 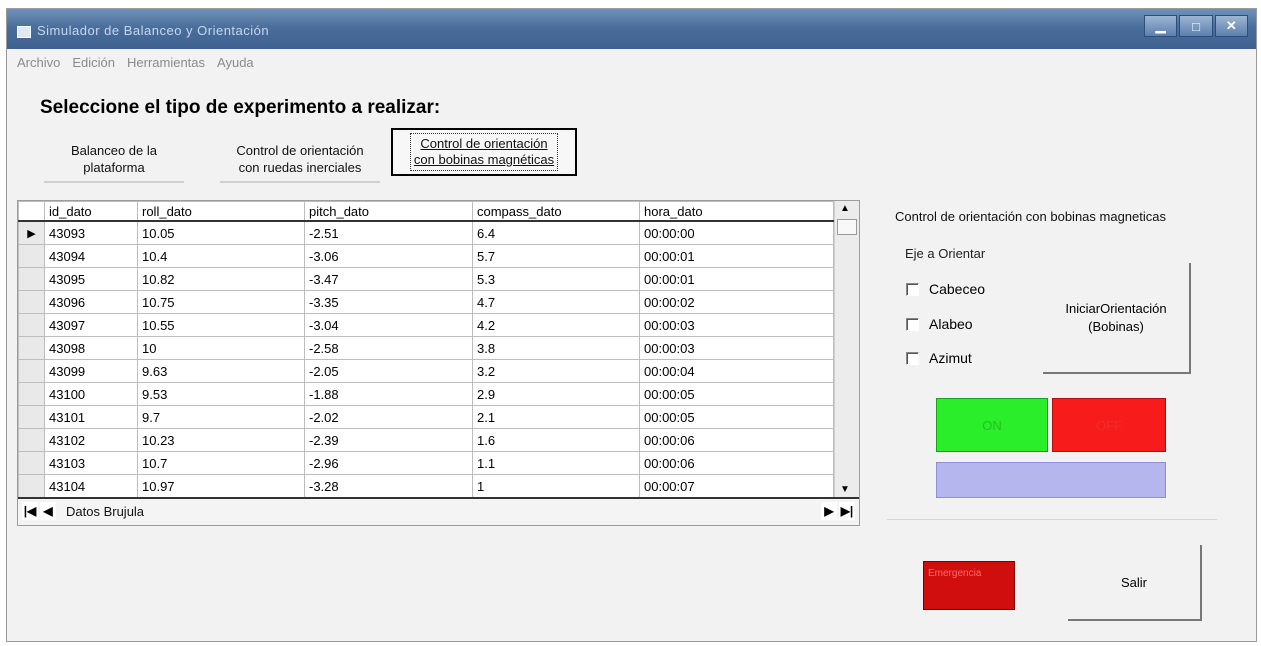 I want to click on table-cell: 9.63, so click(x=221, y=371).